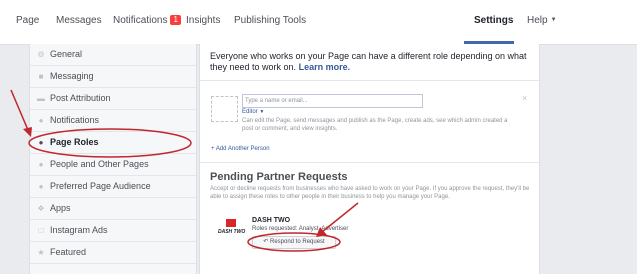 Image resolution: width=637 pixels, height=274 pixels. I want to click on nav-notifications: Notifications 1, so click(147, 20).